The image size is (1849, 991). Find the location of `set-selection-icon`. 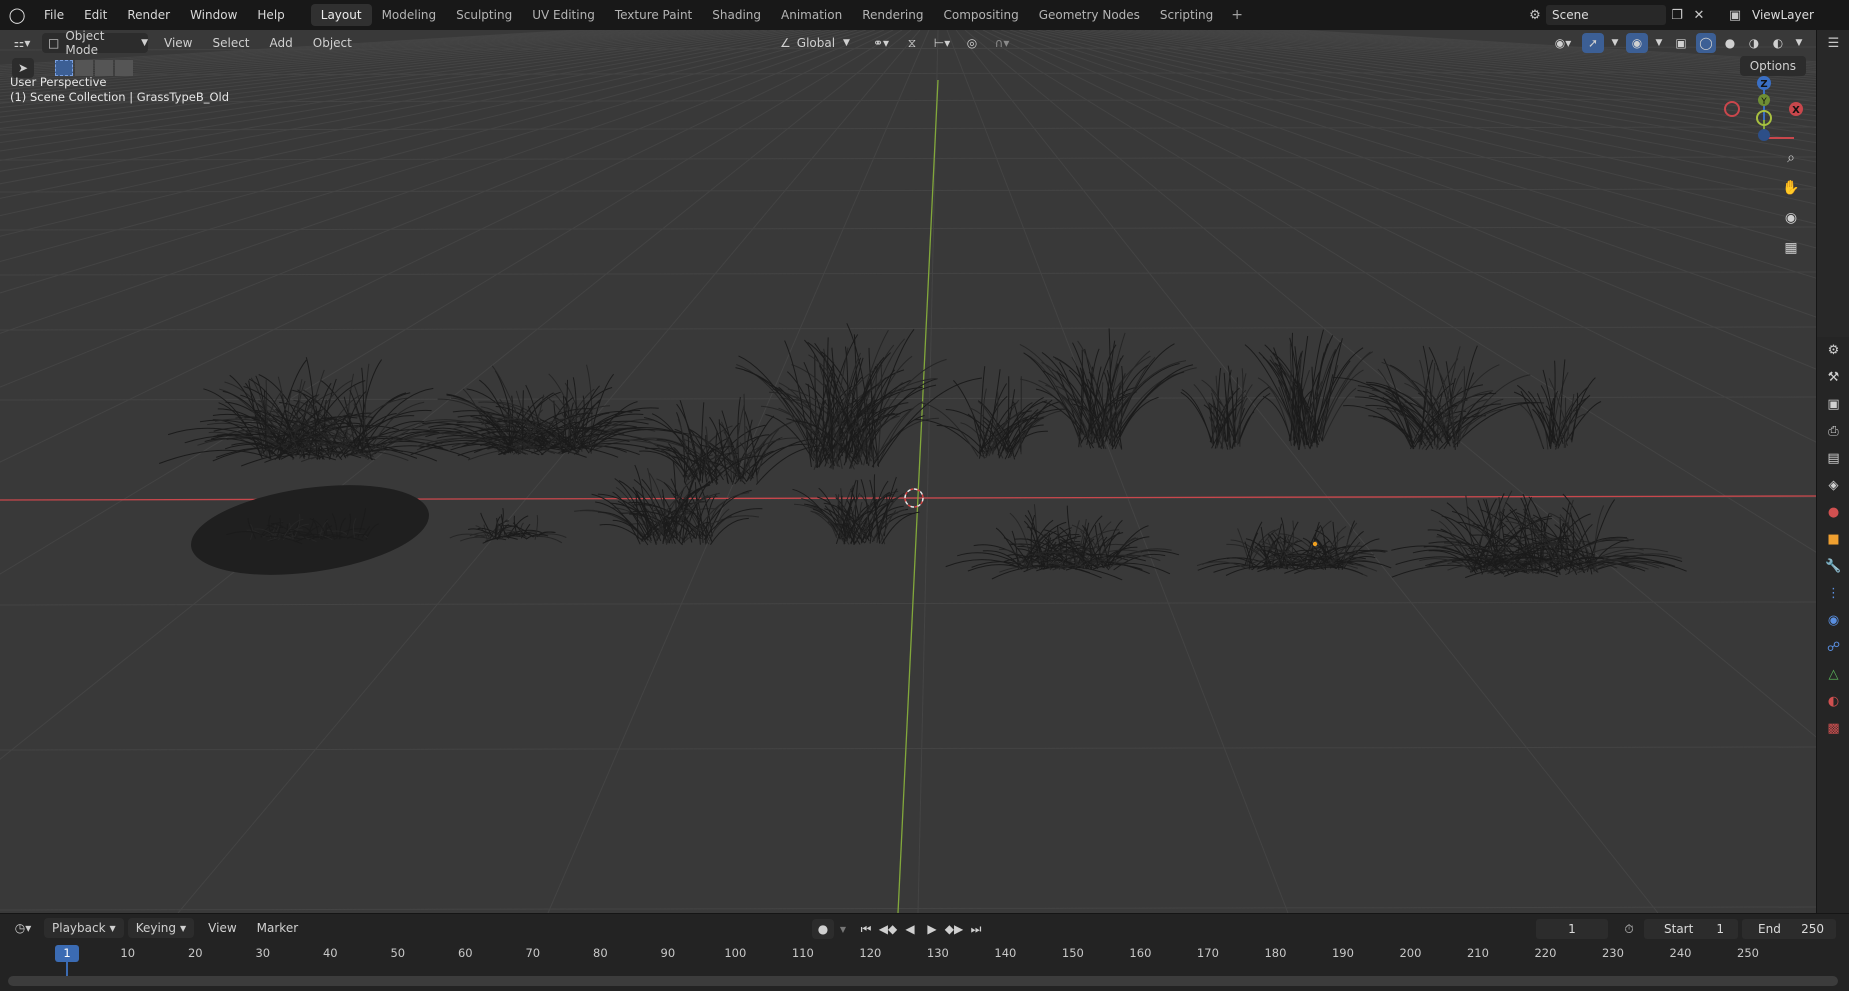

set-selection-icon is located at coordinates (64, 68).